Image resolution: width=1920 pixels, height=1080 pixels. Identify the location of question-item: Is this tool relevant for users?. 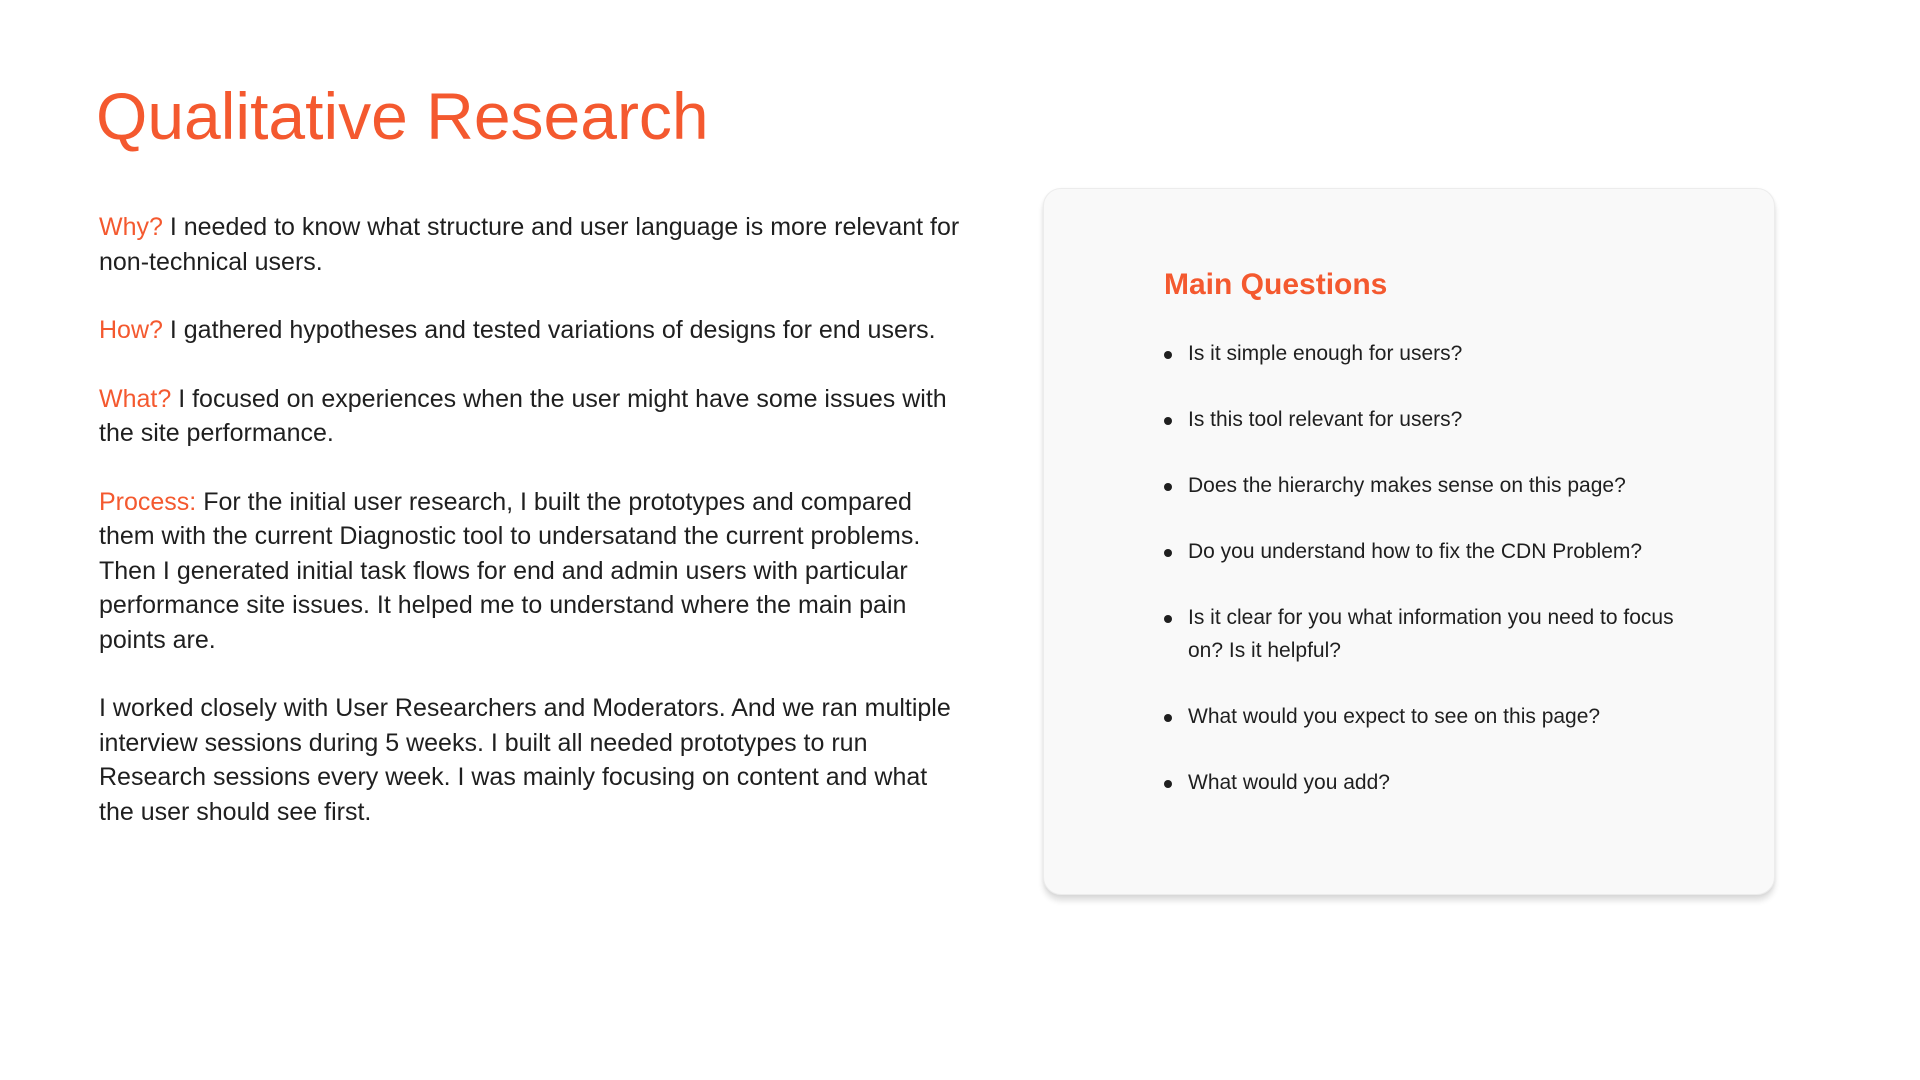
(1434, 419).